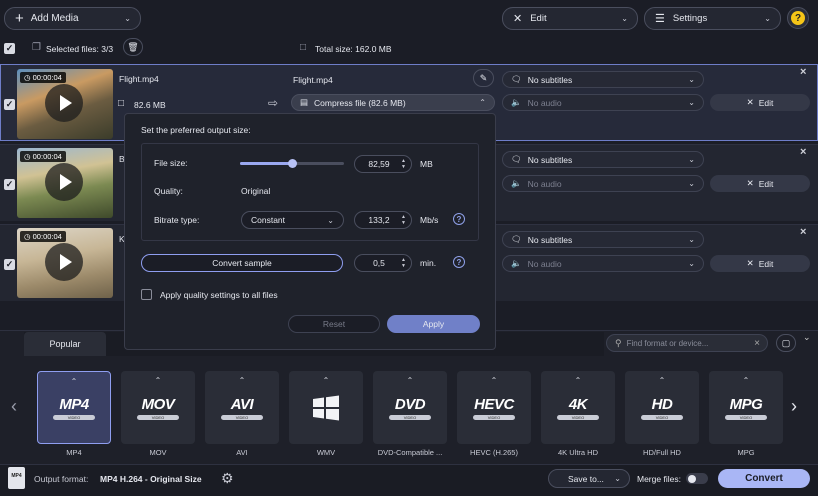 The width and height of the screenshot is (818, 496). I want to click on compress-dropdown: ▤ Compress file (82.6 MB) ⌃, so click(393, 102).